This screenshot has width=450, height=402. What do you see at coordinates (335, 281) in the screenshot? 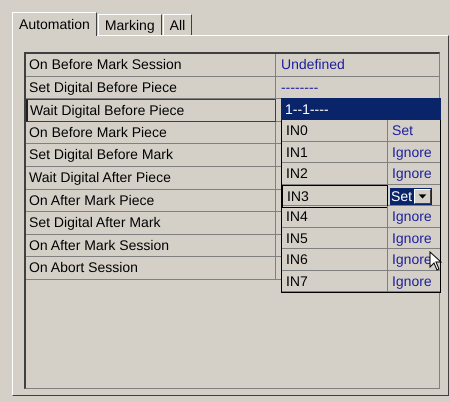
I see `input-name: IN7` at bounding box center [335, 281].